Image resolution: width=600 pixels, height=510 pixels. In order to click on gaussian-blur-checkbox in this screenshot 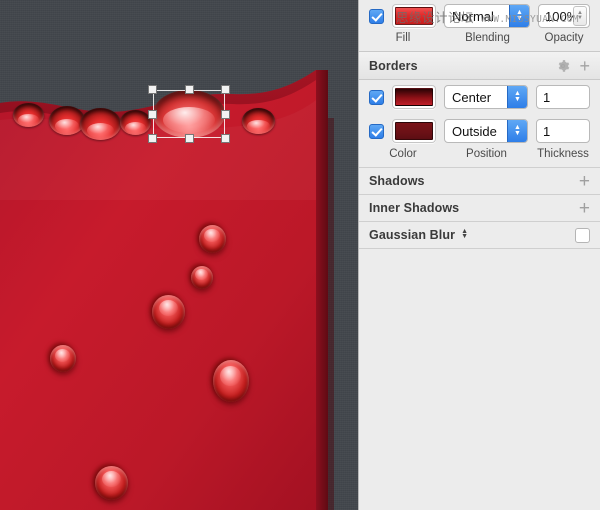, I will do `click(582, 235)`.